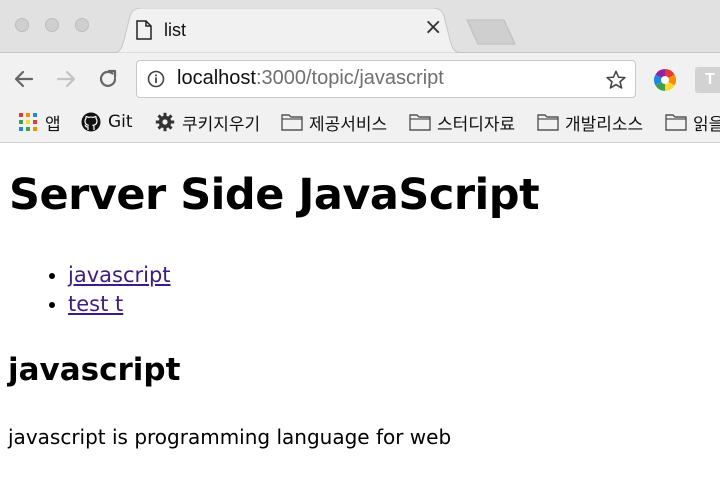 The image size is (720, 500). I want to click on url-text: localhost:3000/topic/javascript, so click(310, 78).